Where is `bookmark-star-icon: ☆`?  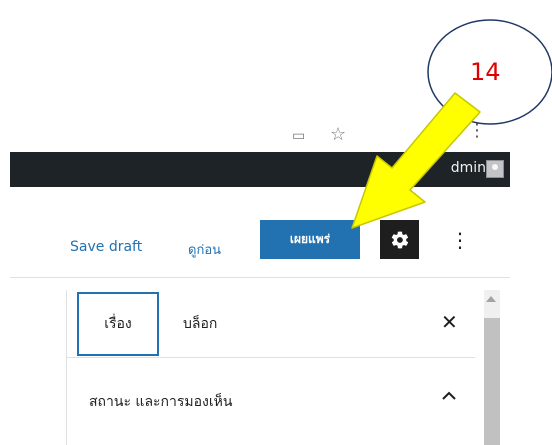
bookmark-star-icon: ☆ is located at coordinates (338, 134).